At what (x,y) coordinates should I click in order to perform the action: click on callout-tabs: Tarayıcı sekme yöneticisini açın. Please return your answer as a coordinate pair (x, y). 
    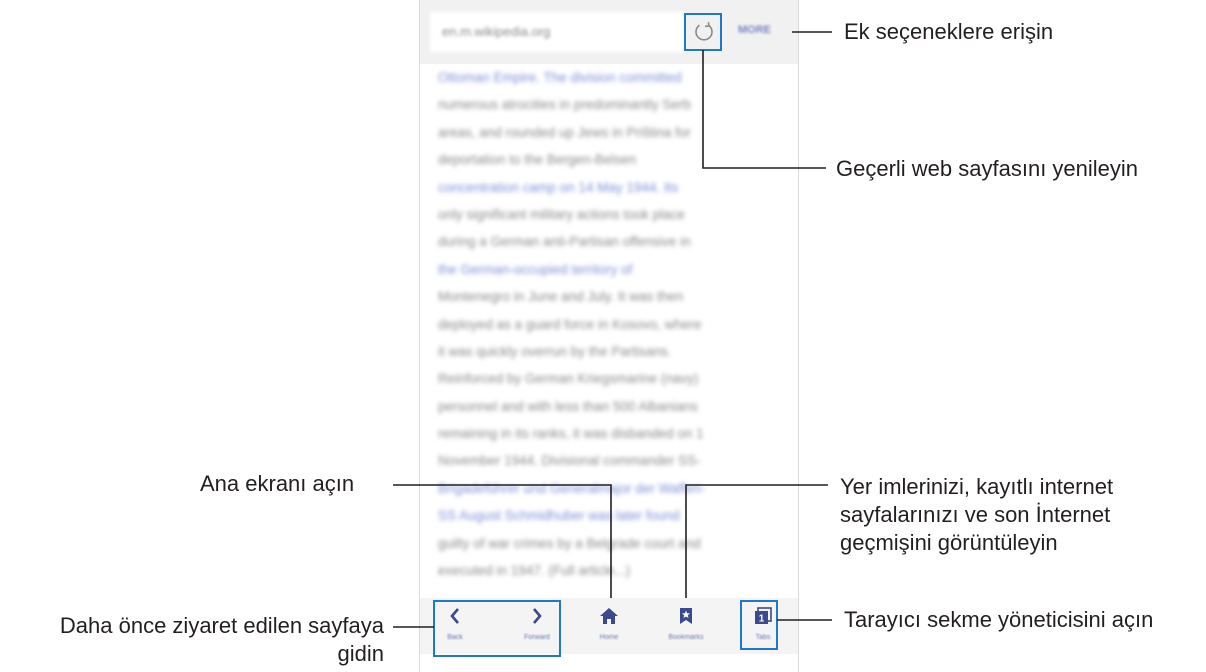
    Looking at the image, I should click on (999, 619).